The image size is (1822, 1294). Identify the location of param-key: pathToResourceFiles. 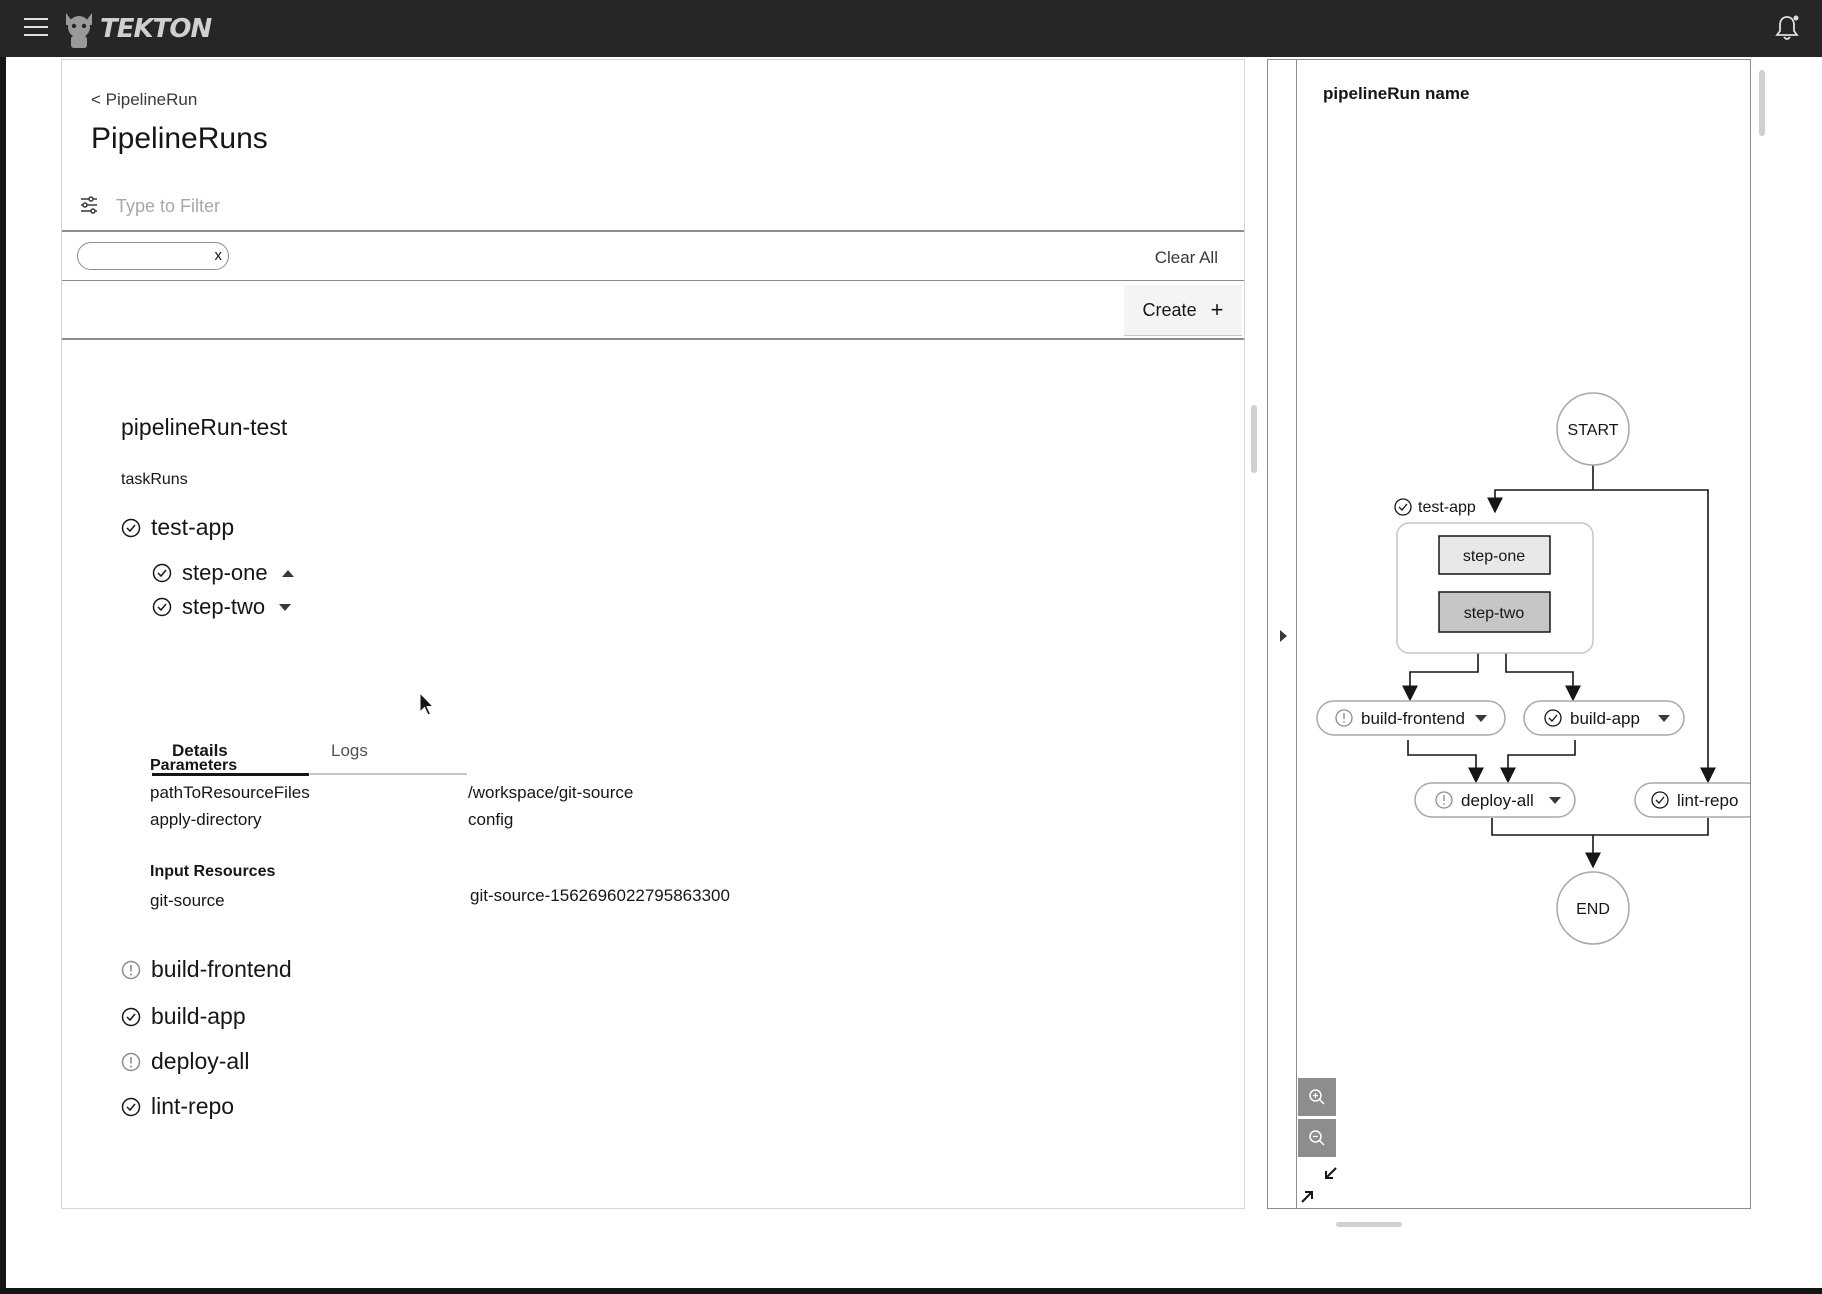
(230, 792).